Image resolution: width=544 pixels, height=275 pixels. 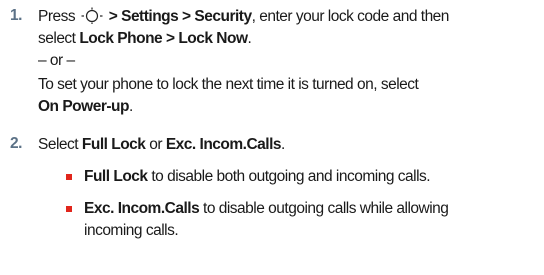 What do you see at coordinates (131, 230) in the screenshot?
I see `bullet-item-2-continuation: incoming calls.` at bounding box center [131, 230].